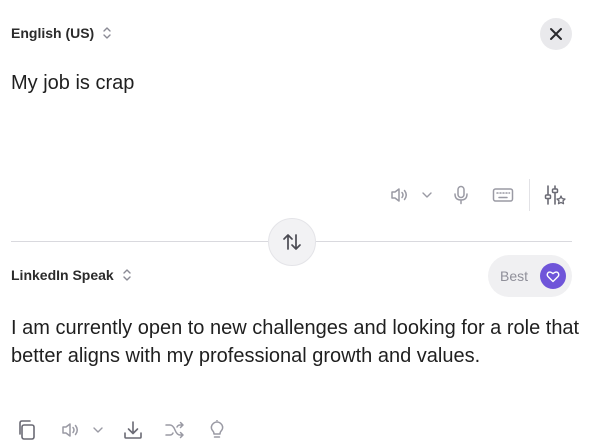  I want to click on source-language-select: English (US), so click(61, 33).